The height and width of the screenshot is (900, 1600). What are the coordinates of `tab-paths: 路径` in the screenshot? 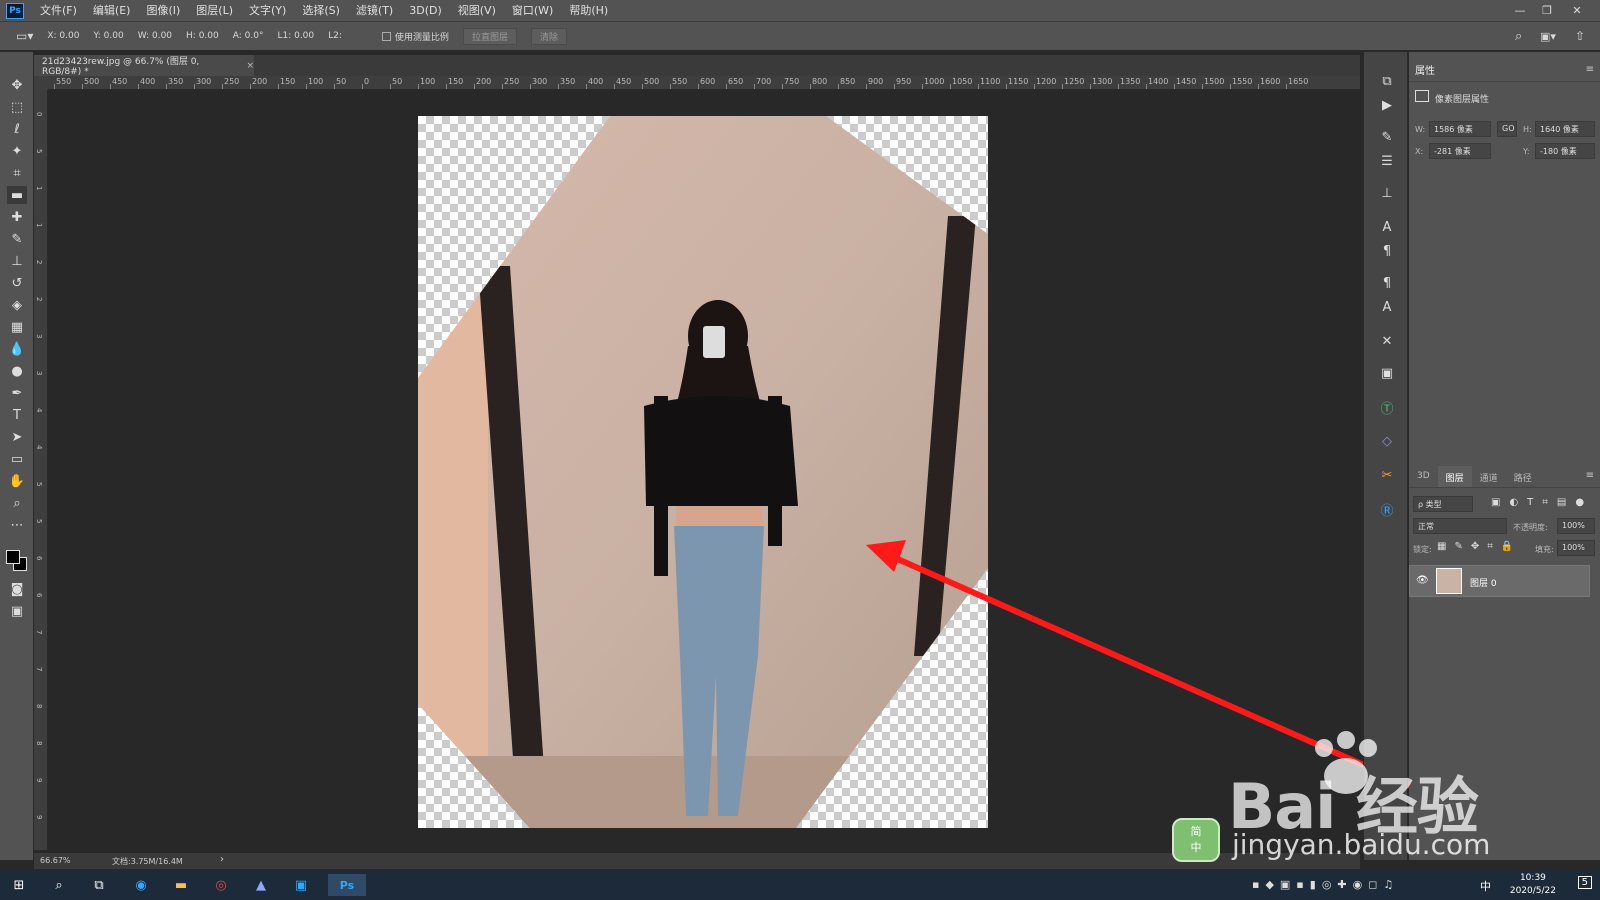 It's located at (1523, 476).